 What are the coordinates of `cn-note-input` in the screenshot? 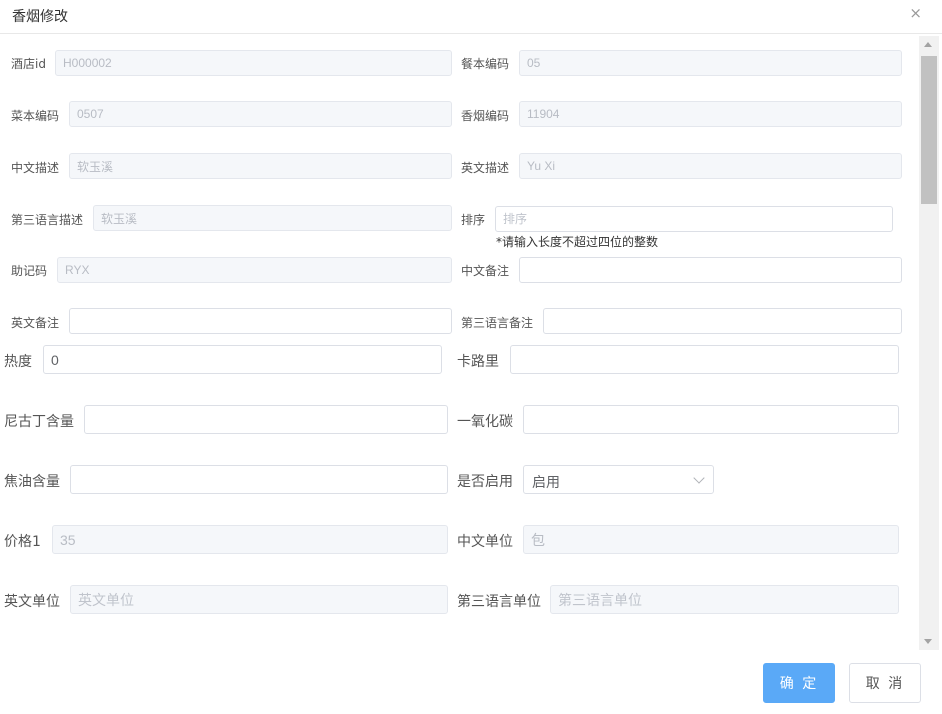 It's located at (710, 270).